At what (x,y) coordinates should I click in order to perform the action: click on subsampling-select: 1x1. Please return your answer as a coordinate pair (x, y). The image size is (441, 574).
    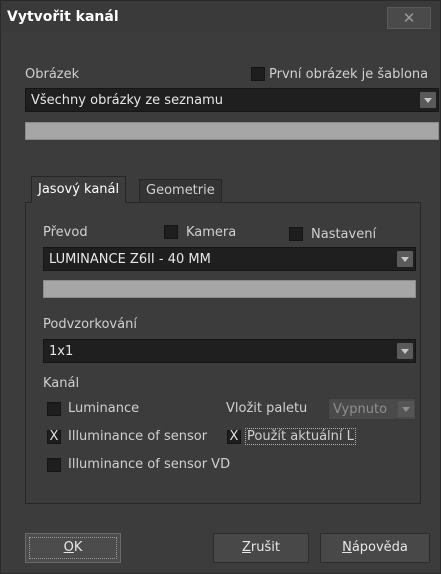
    Looking at the image, I should click on (229, 351).